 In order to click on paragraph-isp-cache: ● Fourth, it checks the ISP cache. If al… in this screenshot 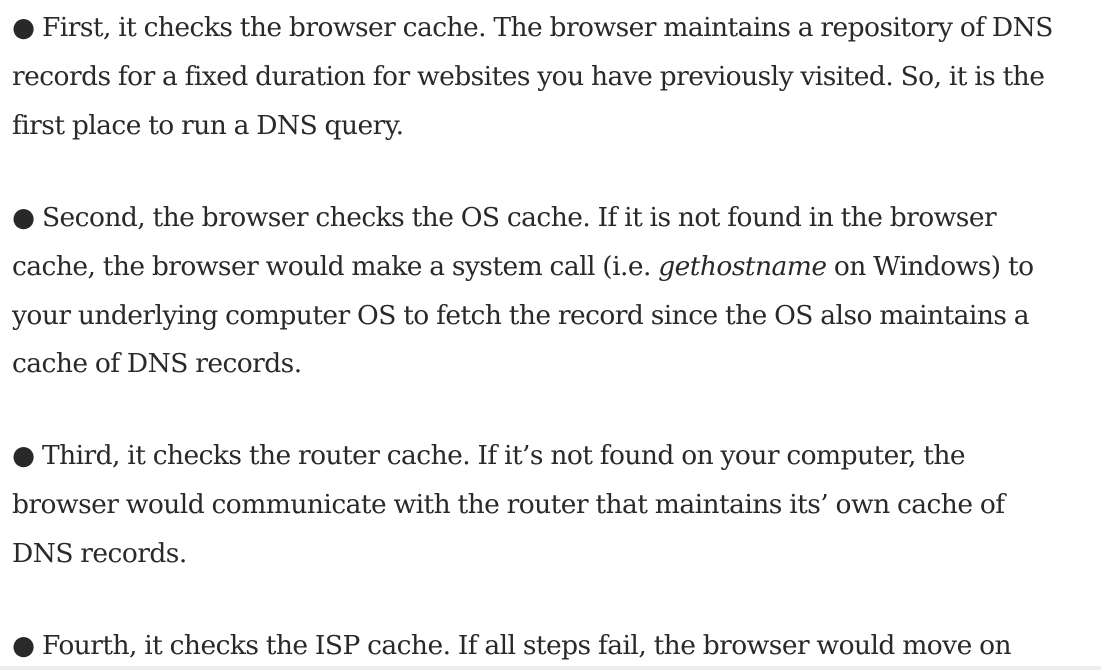, I will do `click(512, 646)`.